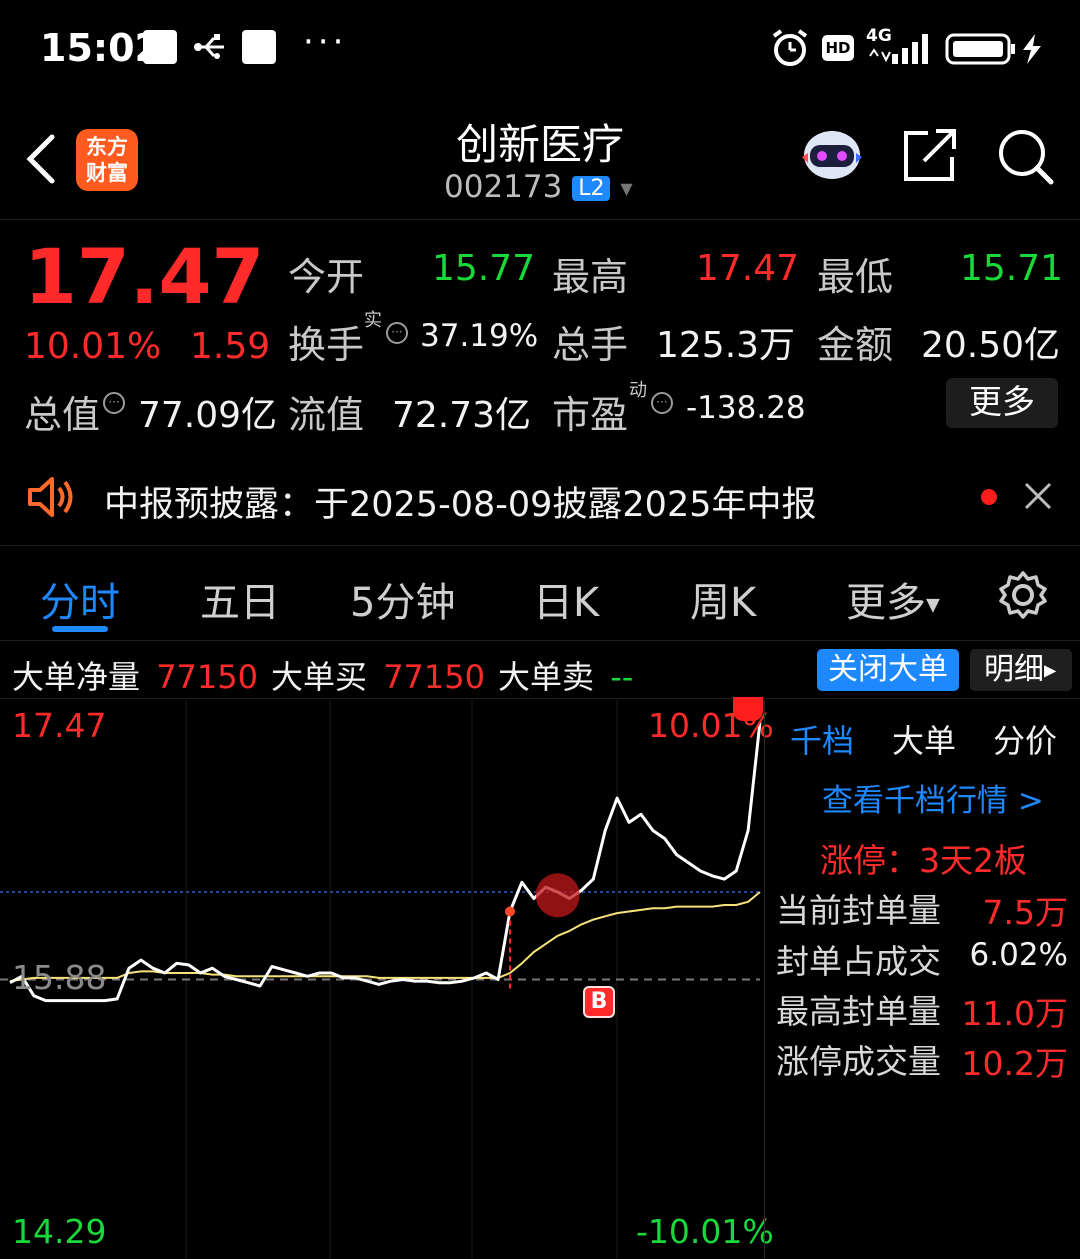 The image size is (1080, 1259). I want to click on limit-up-volume-value: 10.2万, so click(1014, 1063).